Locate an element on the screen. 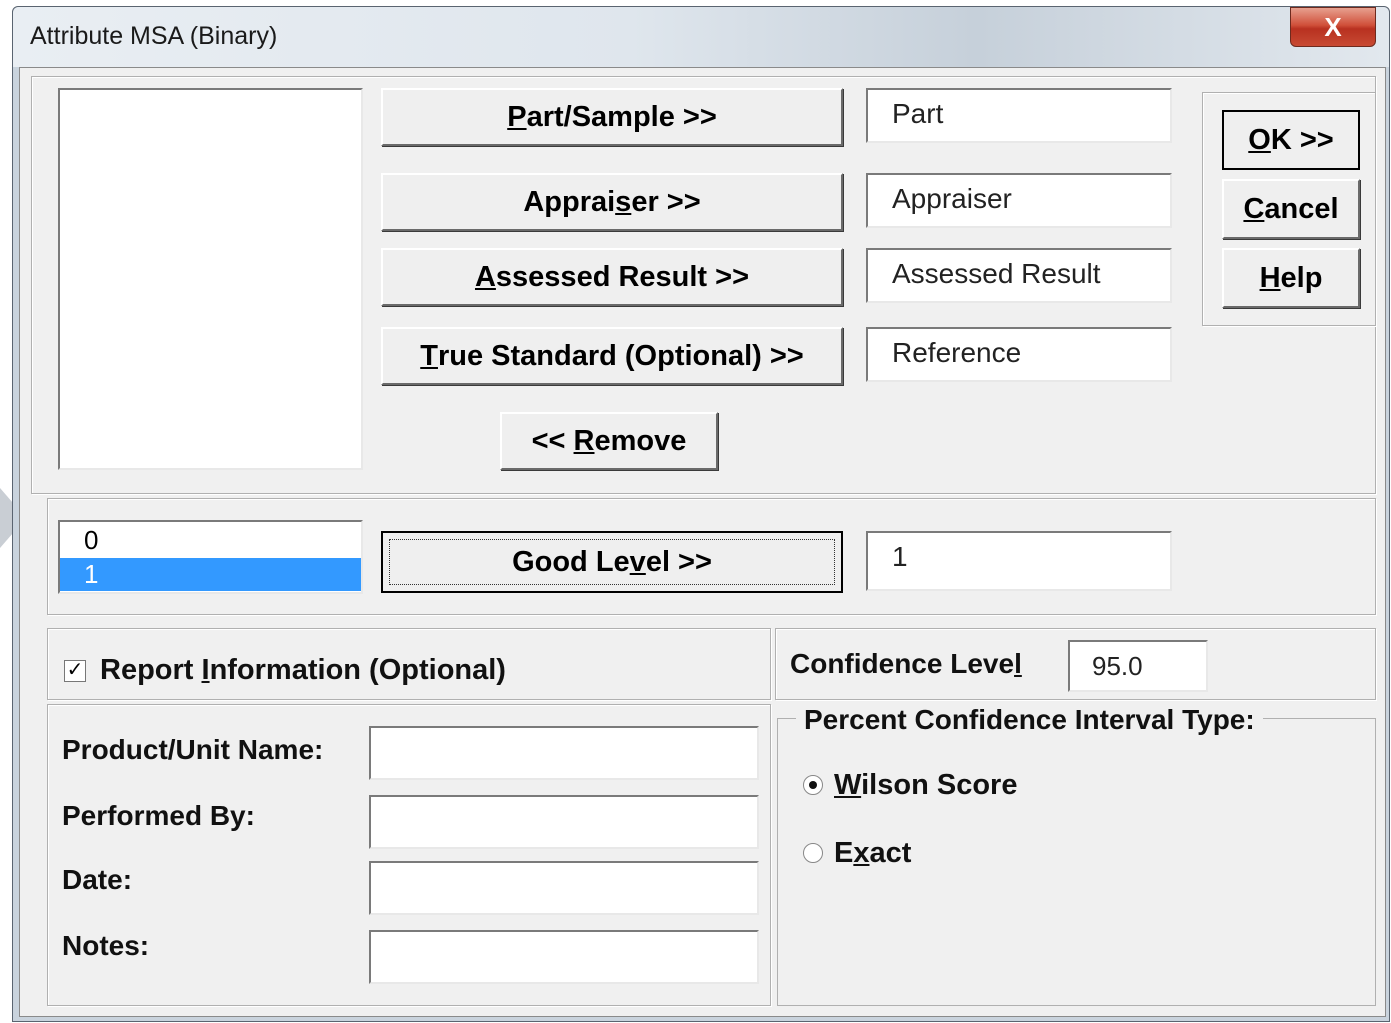 The image size is (1391, 1023). wilson-score-label: Wilson Score is located at coordinates (925, 785).